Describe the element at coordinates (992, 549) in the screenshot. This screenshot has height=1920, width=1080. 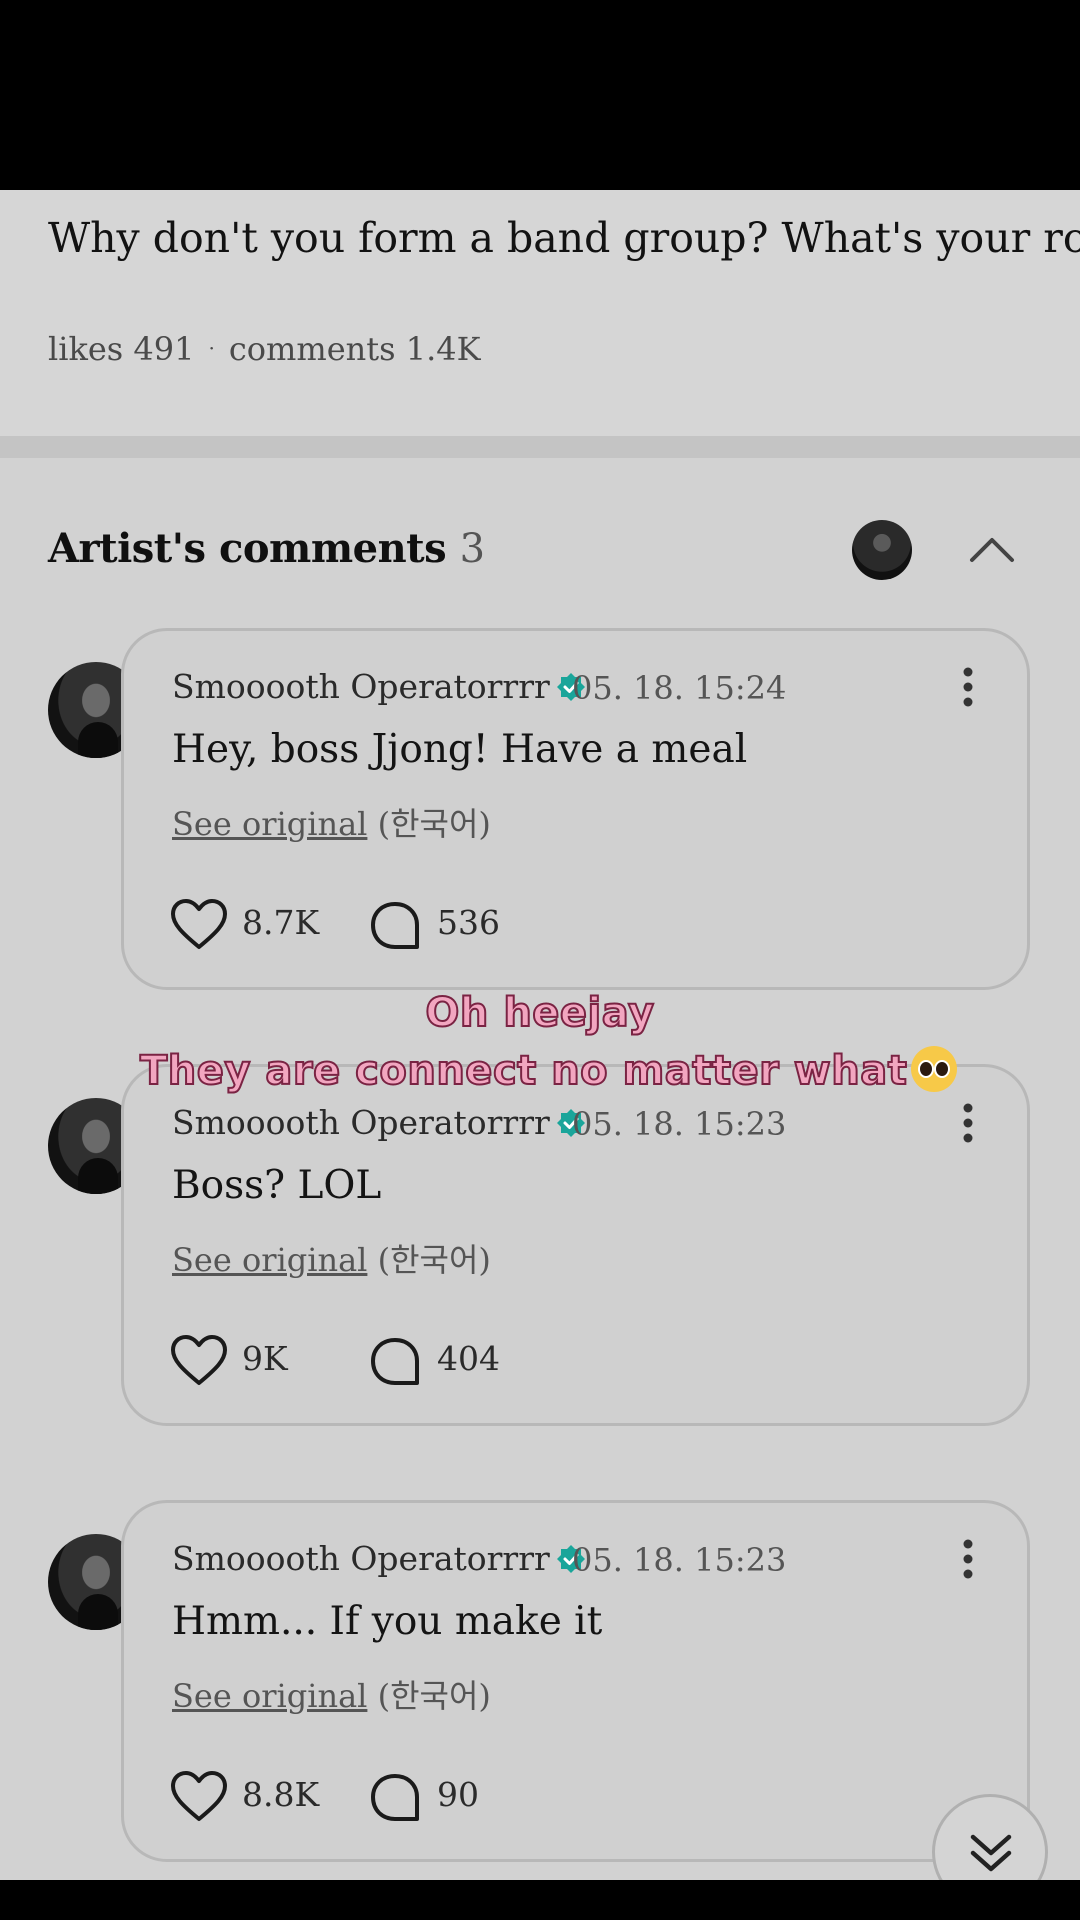
I see `chevron-up-icon` at that location.